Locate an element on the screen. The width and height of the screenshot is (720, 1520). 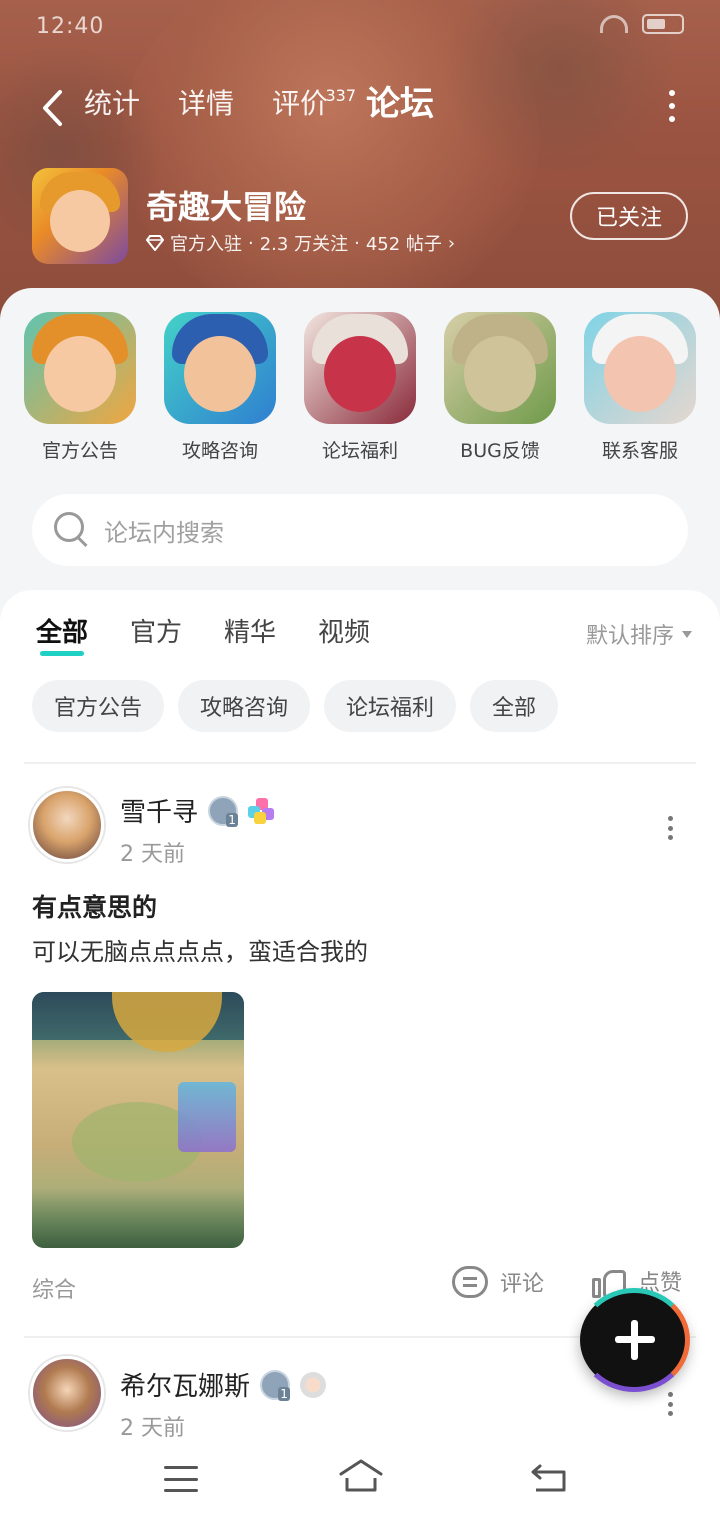
diamond-icon is located at coordinates (155, 243).